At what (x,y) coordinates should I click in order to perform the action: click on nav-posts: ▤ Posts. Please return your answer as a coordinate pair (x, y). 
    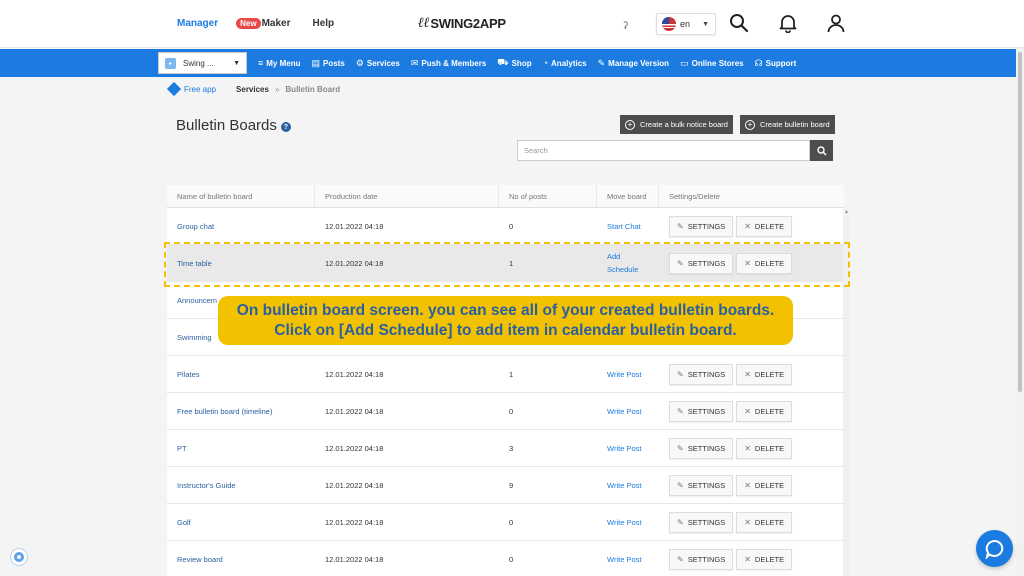
    Looking at the image, I should click on (328, 63).